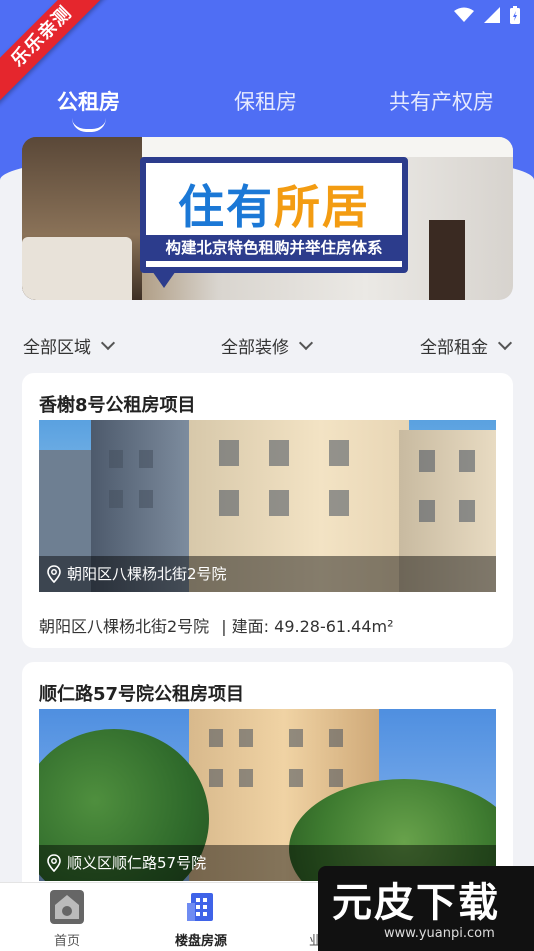 The height and width of the screenshot is (951, 534). Describe the element at coordinates (492, 15) in the screenshot. I see `signal-icon` at that location.